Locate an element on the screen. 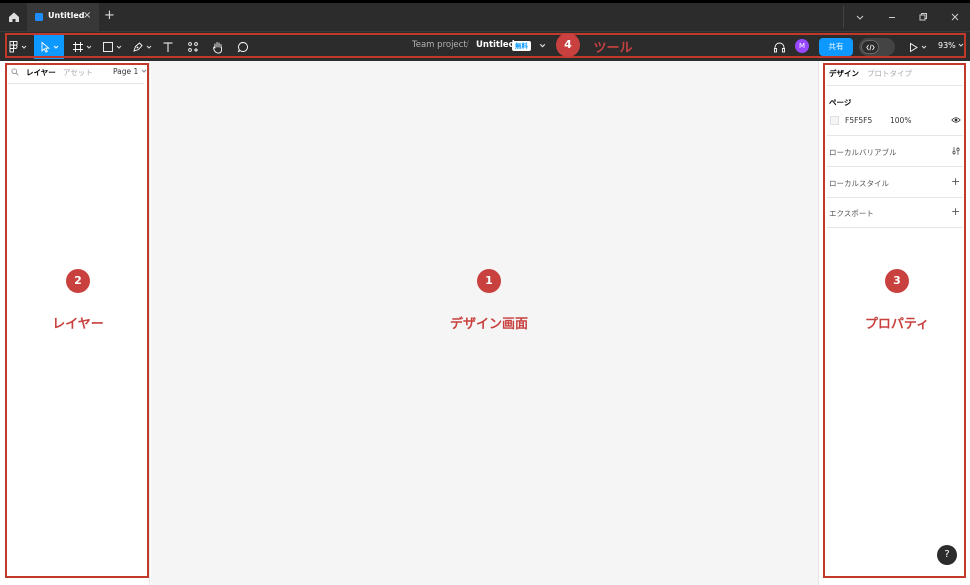  minimize-icon is located at coordinates (892, 17).